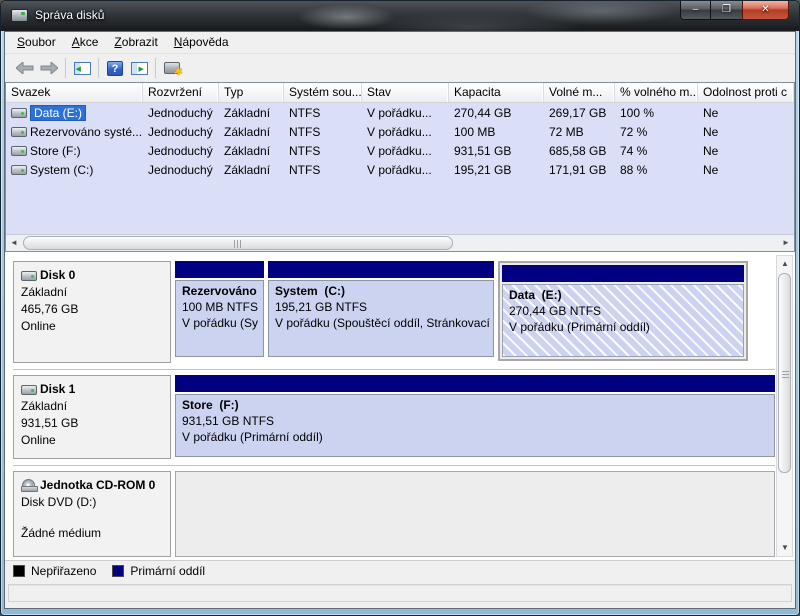 Image resolution: width=800 pixels, height=616 pixels. Describe the element at coordinates (85, 42) in the screenshot. I see `menu-akce: Akce` at that location.